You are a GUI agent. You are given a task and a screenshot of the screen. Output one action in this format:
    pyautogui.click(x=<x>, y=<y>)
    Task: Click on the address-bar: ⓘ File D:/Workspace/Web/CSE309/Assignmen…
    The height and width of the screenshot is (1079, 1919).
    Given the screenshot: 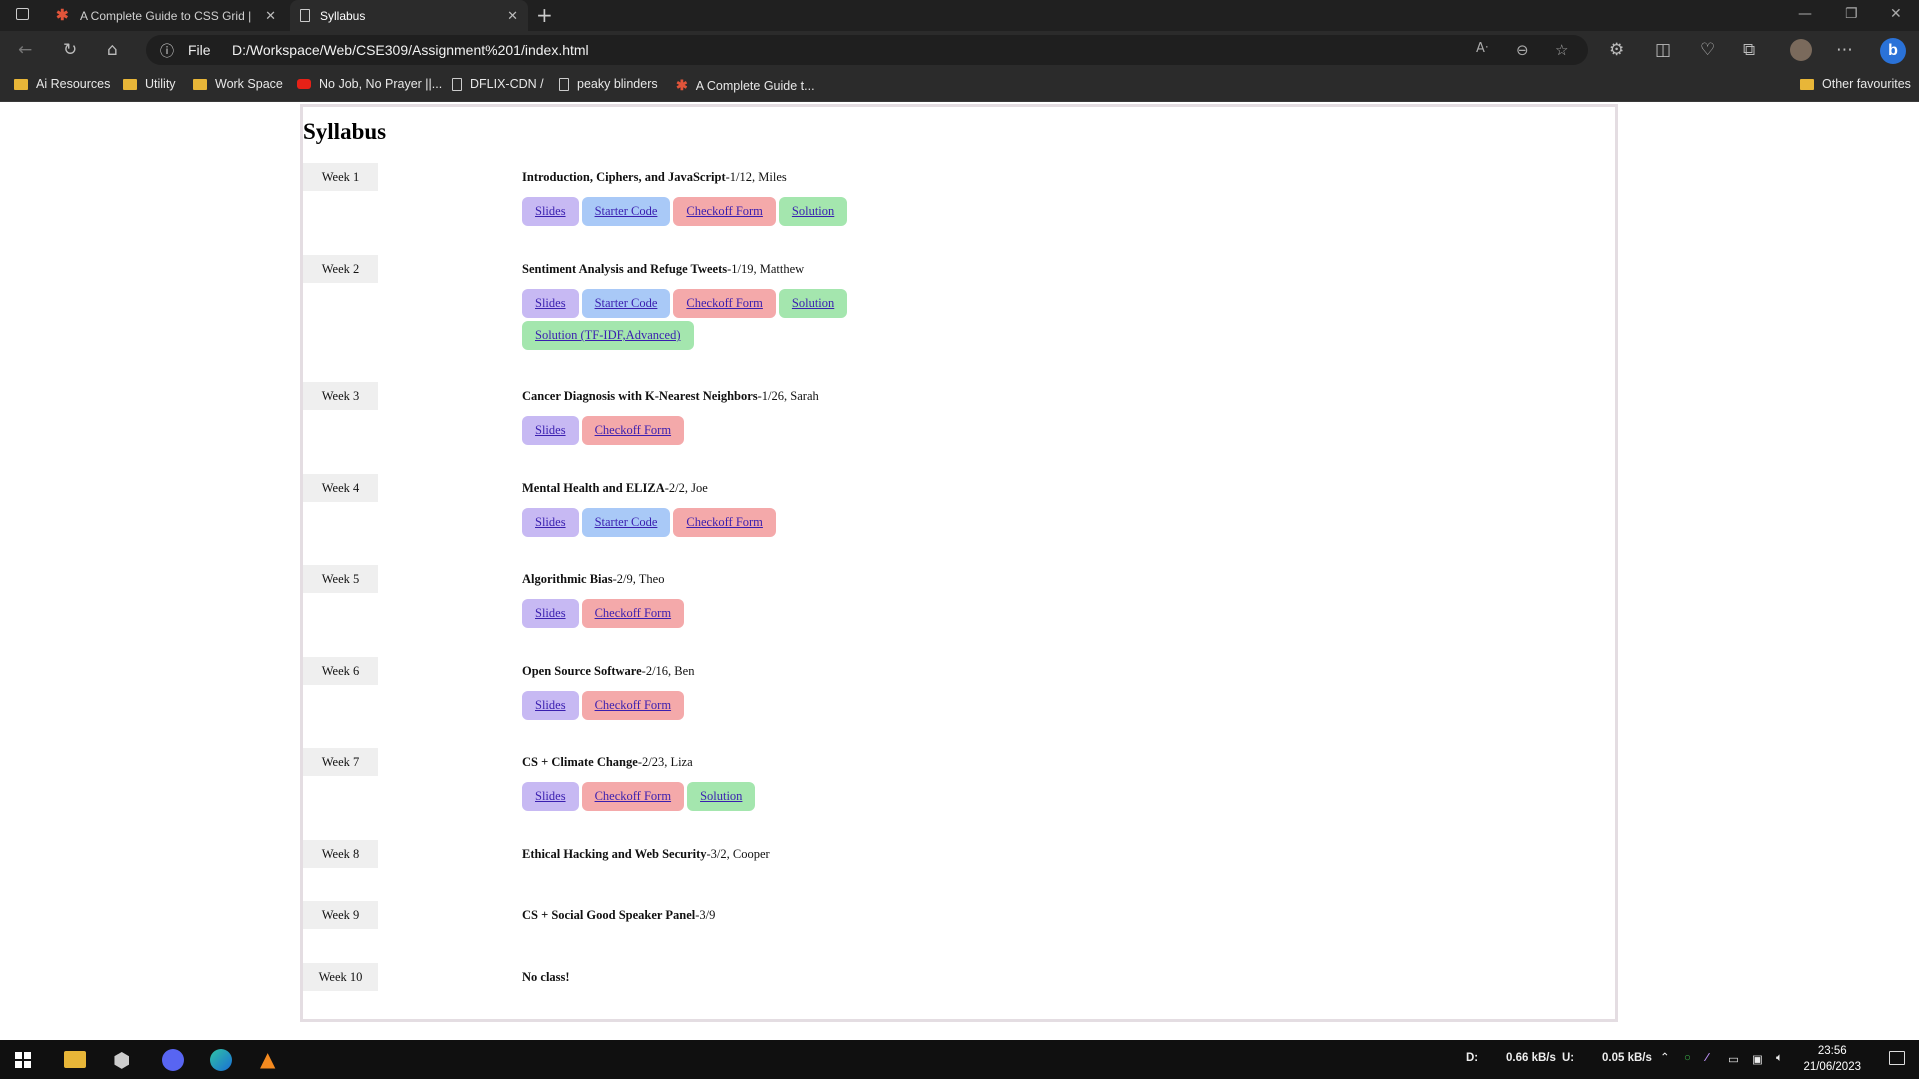 What is the action you would take?
    pyautogui.click(x=867, y=50)
    